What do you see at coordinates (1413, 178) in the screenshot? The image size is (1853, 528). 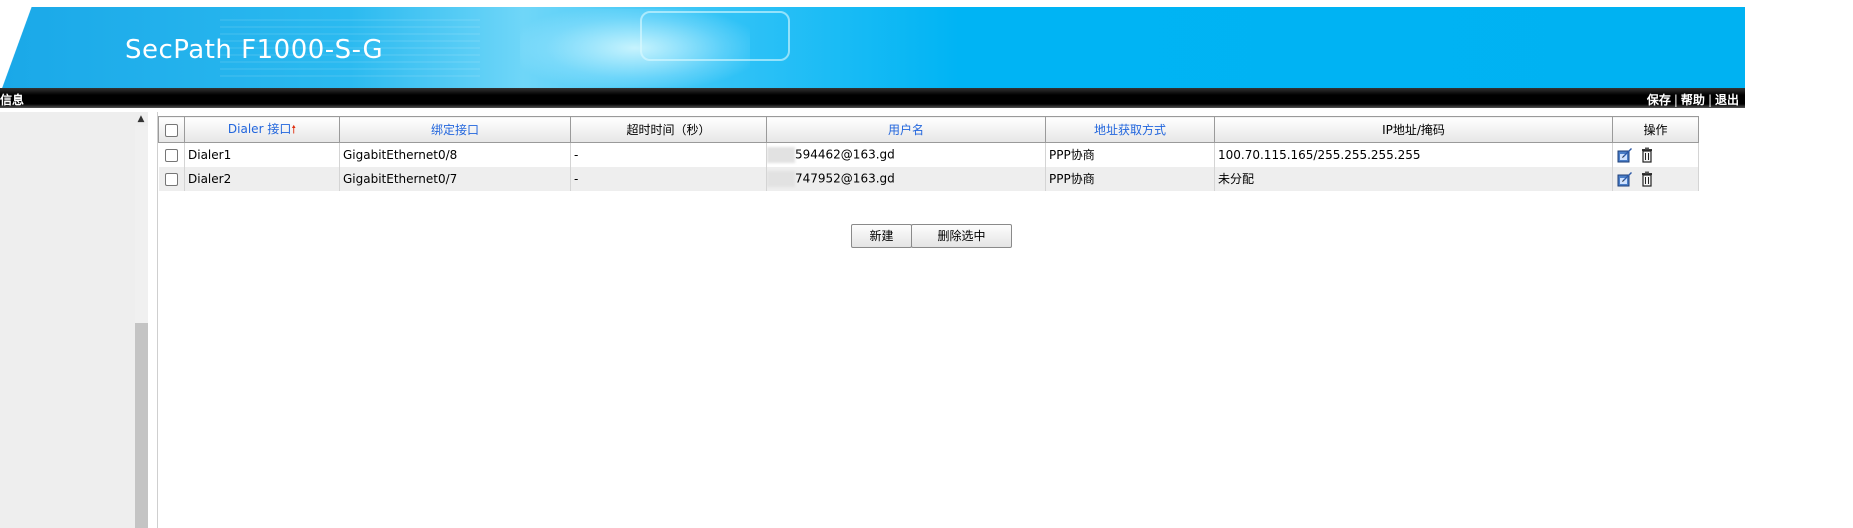 I see `cell-ip-mask: 未分配` at bounding box center [1413, 178].